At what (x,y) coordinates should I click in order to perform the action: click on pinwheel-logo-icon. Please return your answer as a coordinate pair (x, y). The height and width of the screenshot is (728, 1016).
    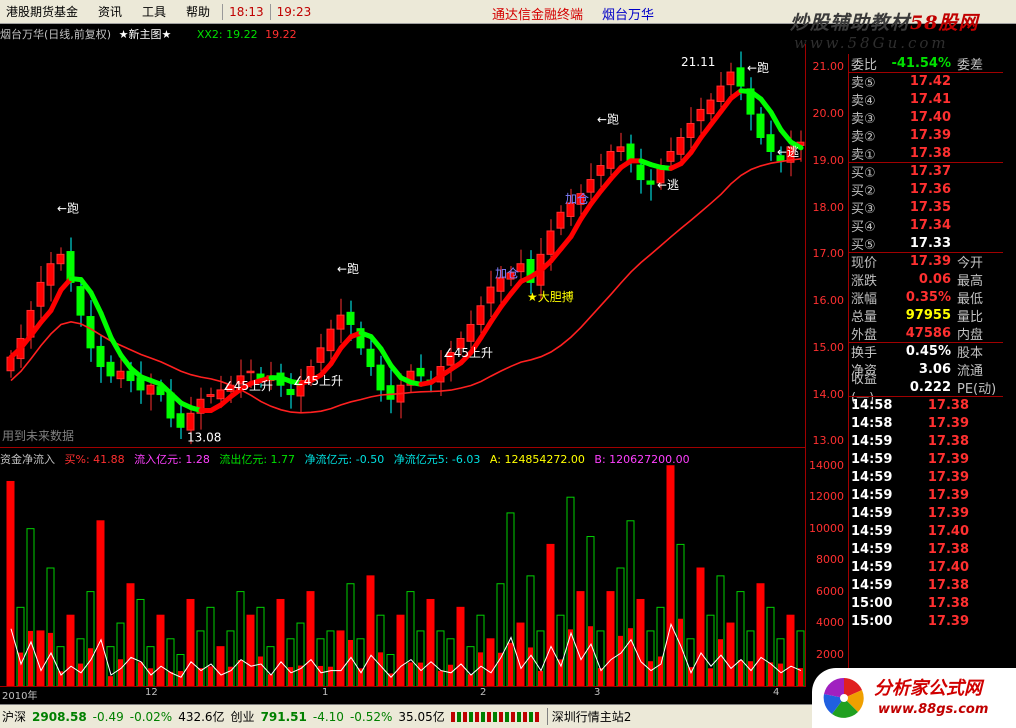
    Looking at the image, I should click on (843, 697).